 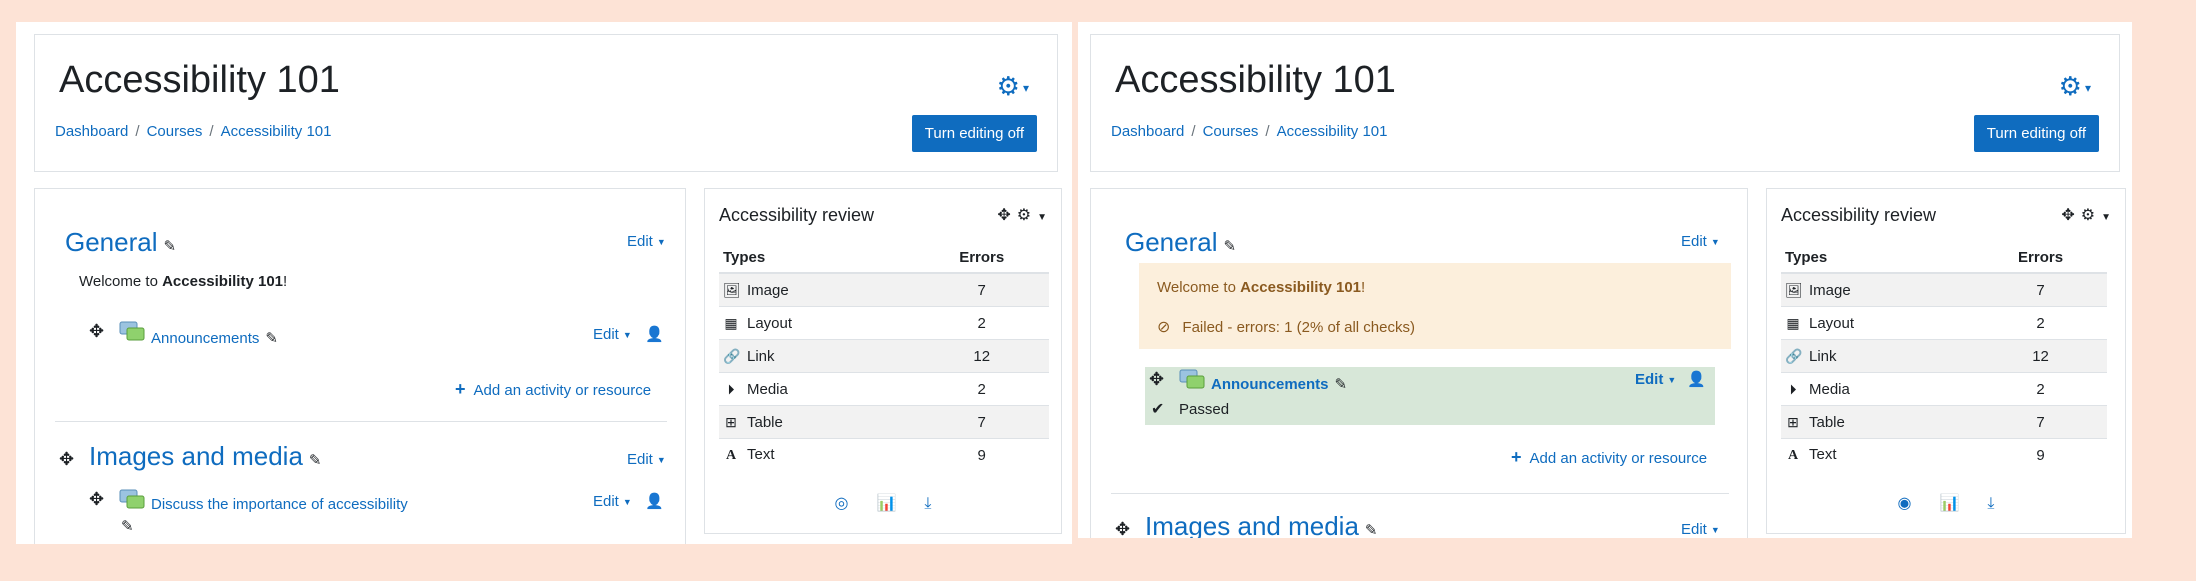 I want to click on chevron-down-icon: ▾, so click(x=2087, y=88).